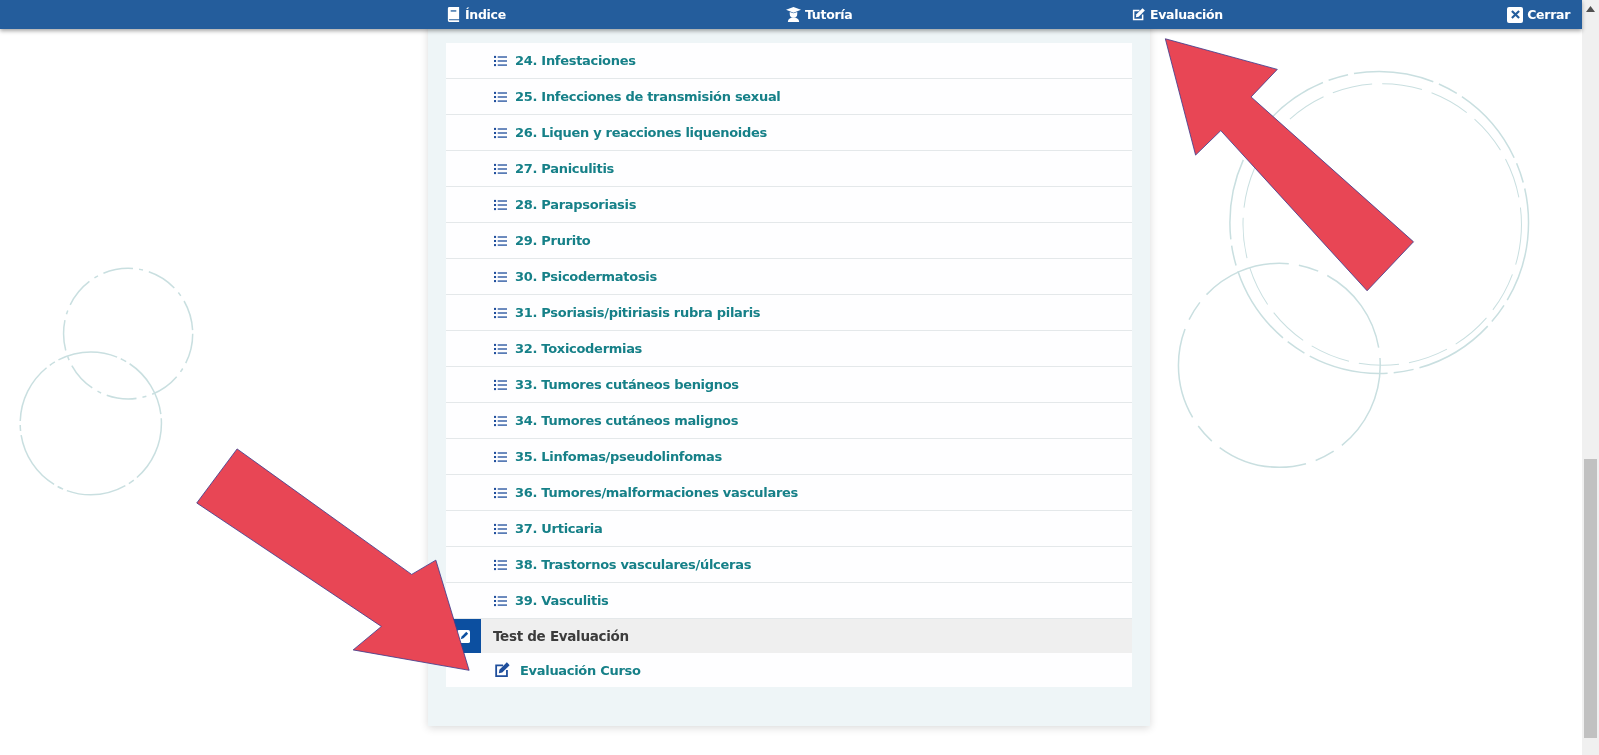 The image size is (1599, 755). Describe the element at coordinates (793, 14) in the screenshot. I see `graduate-icon` at that location.